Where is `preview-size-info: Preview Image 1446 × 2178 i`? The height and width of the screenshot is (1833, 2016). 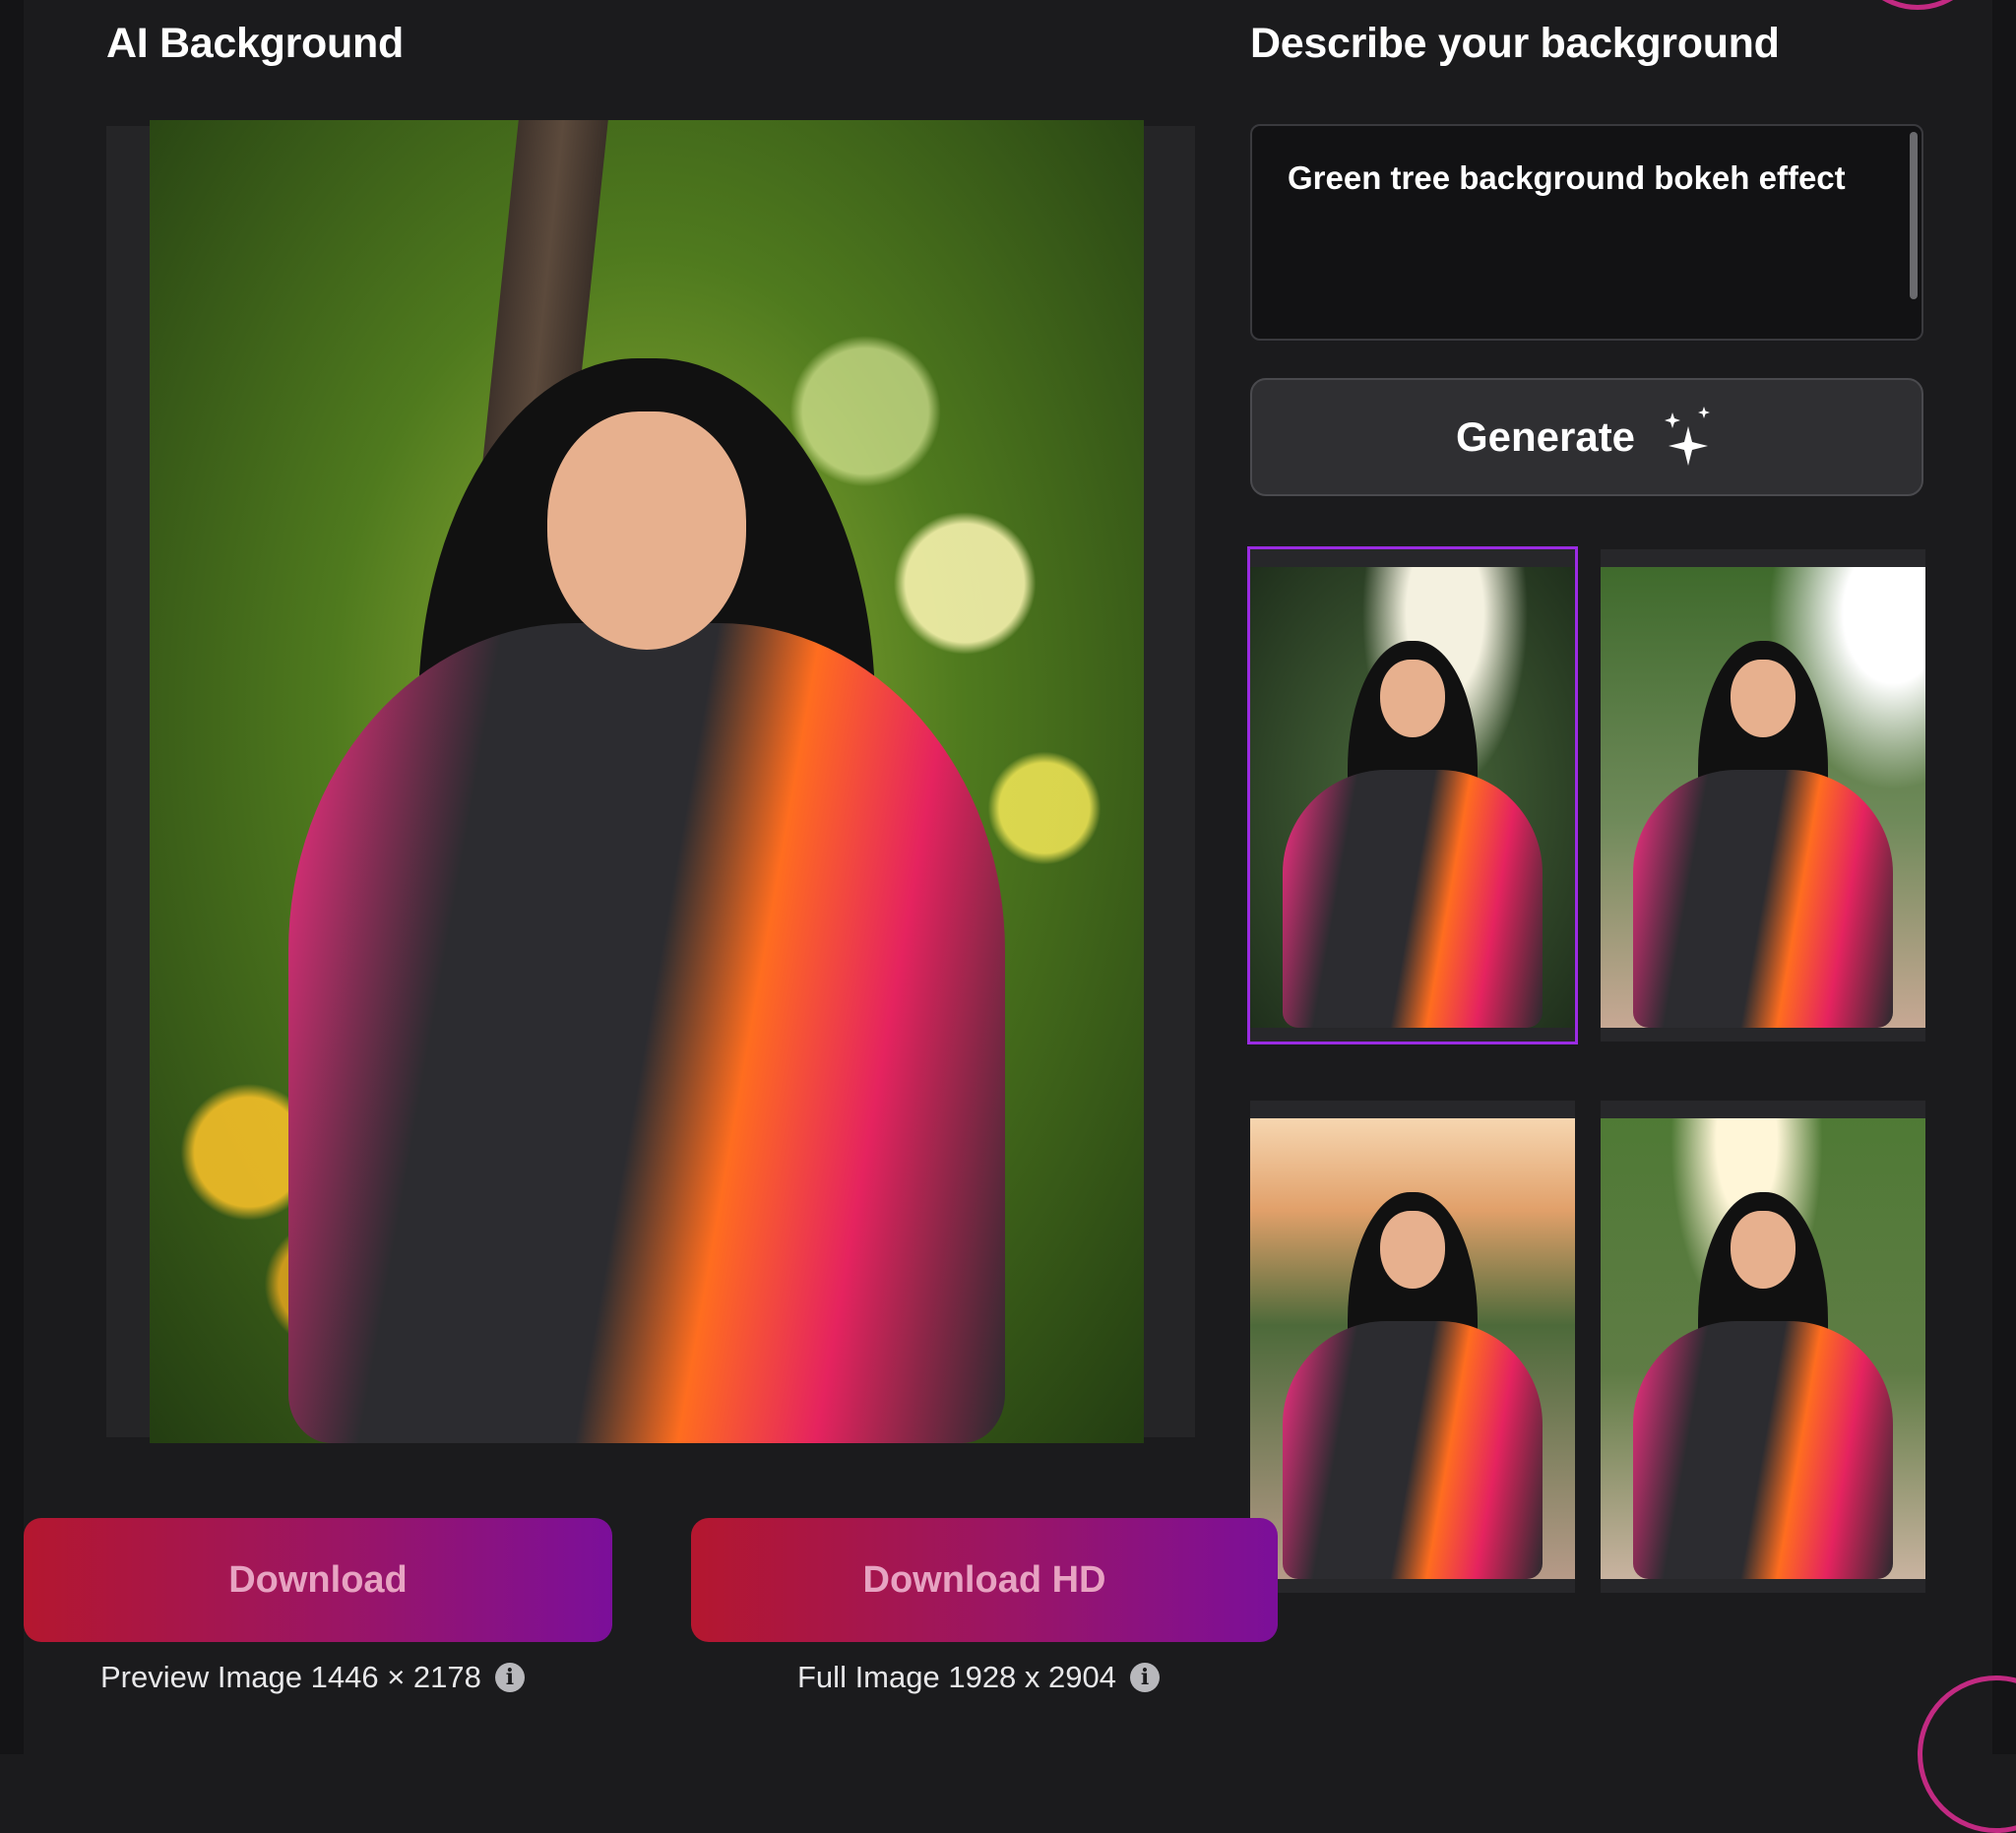 preview-size-info: Preview Image 1446 × 2178 i is located at coordinates (312, 1678).